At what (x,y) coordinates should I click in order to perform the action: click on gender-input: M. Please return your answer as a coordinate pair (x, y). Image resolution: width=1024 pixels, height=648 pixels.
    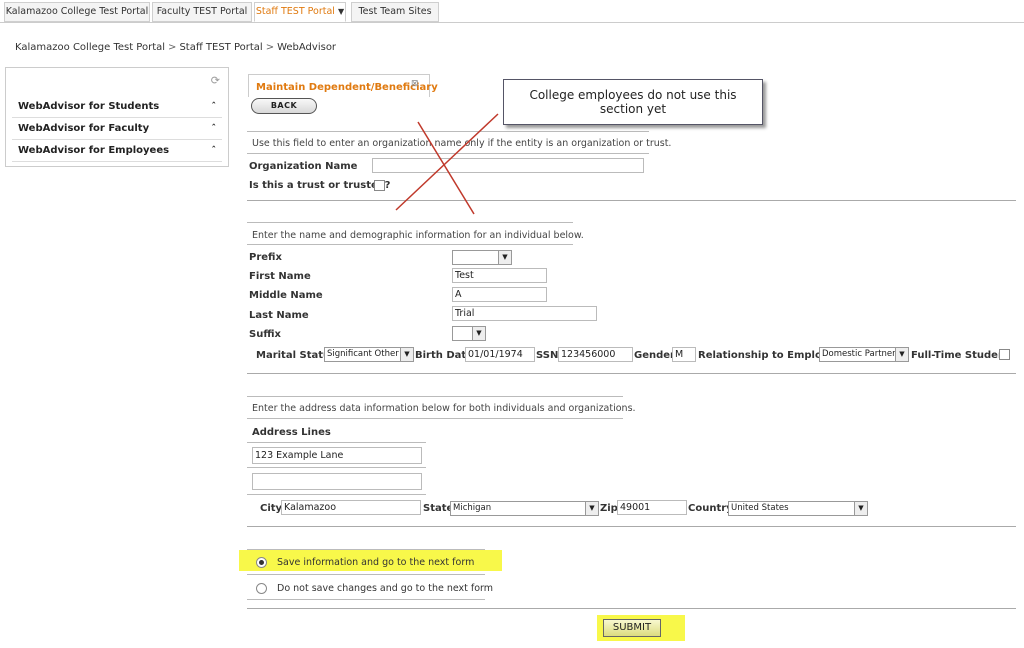
    Looking at the image, I should click on (684, 354).